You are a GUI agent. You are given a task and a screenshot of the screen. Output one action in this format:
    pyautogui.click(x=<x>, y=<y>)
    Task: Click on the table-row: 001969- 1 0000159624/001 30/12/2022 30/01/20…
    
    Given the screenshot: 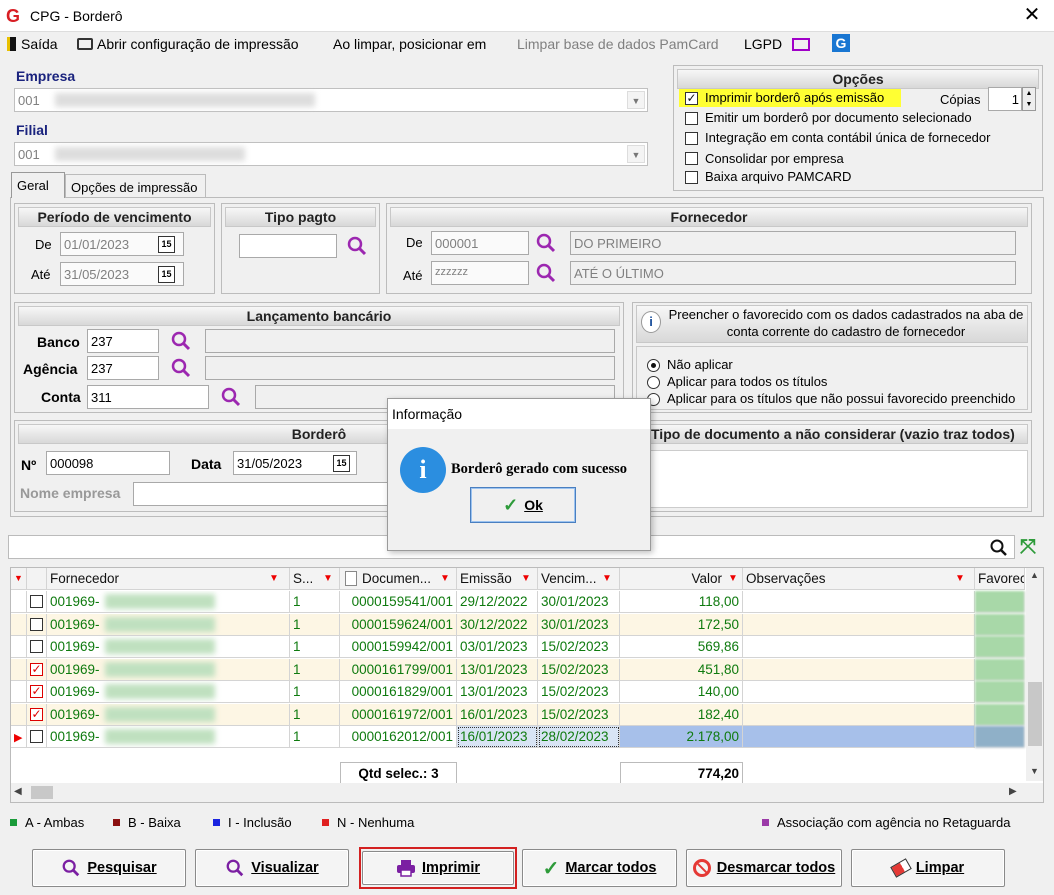 What is the action you would take?
    pyautogui.click(x=518, y=624)
    